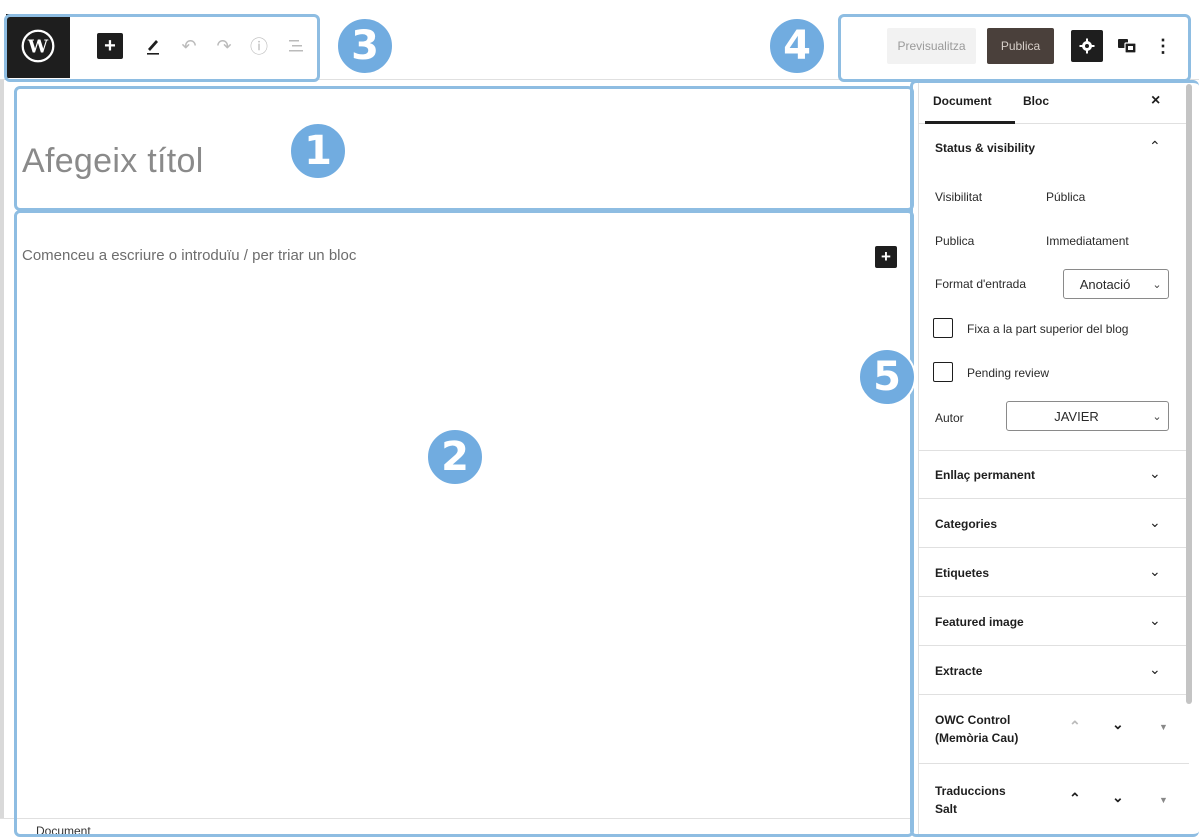 This screenshot has height=837, width=1199. I want to click on panel-excerpt: Extracte ⌄, so click(1054, 671).